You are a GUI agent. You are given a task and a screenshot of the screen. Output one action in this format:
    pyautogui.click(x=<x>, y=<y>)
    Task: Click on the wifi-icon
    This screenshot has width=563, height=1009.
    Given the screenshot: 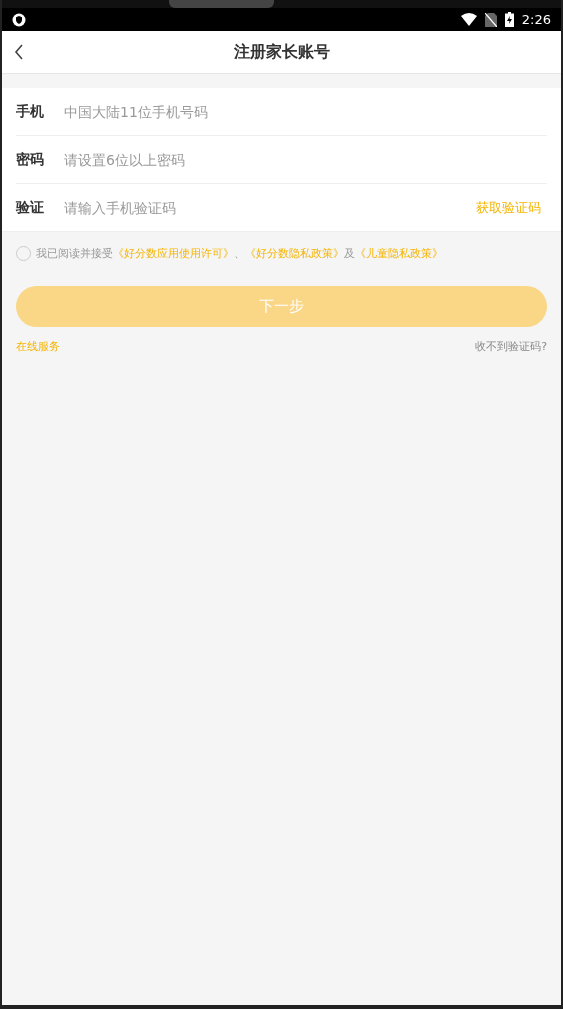 What is the action you would take?
    pyautogui.click(x=468, y=19)
    